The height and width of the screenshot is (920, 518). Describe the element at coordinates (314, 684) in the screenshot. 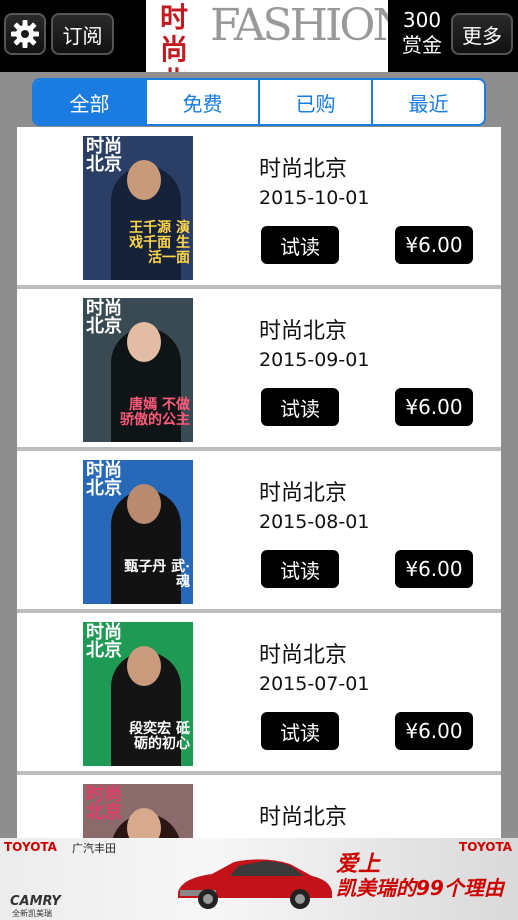

I see `issue-date: 2015-07-01` at that location.